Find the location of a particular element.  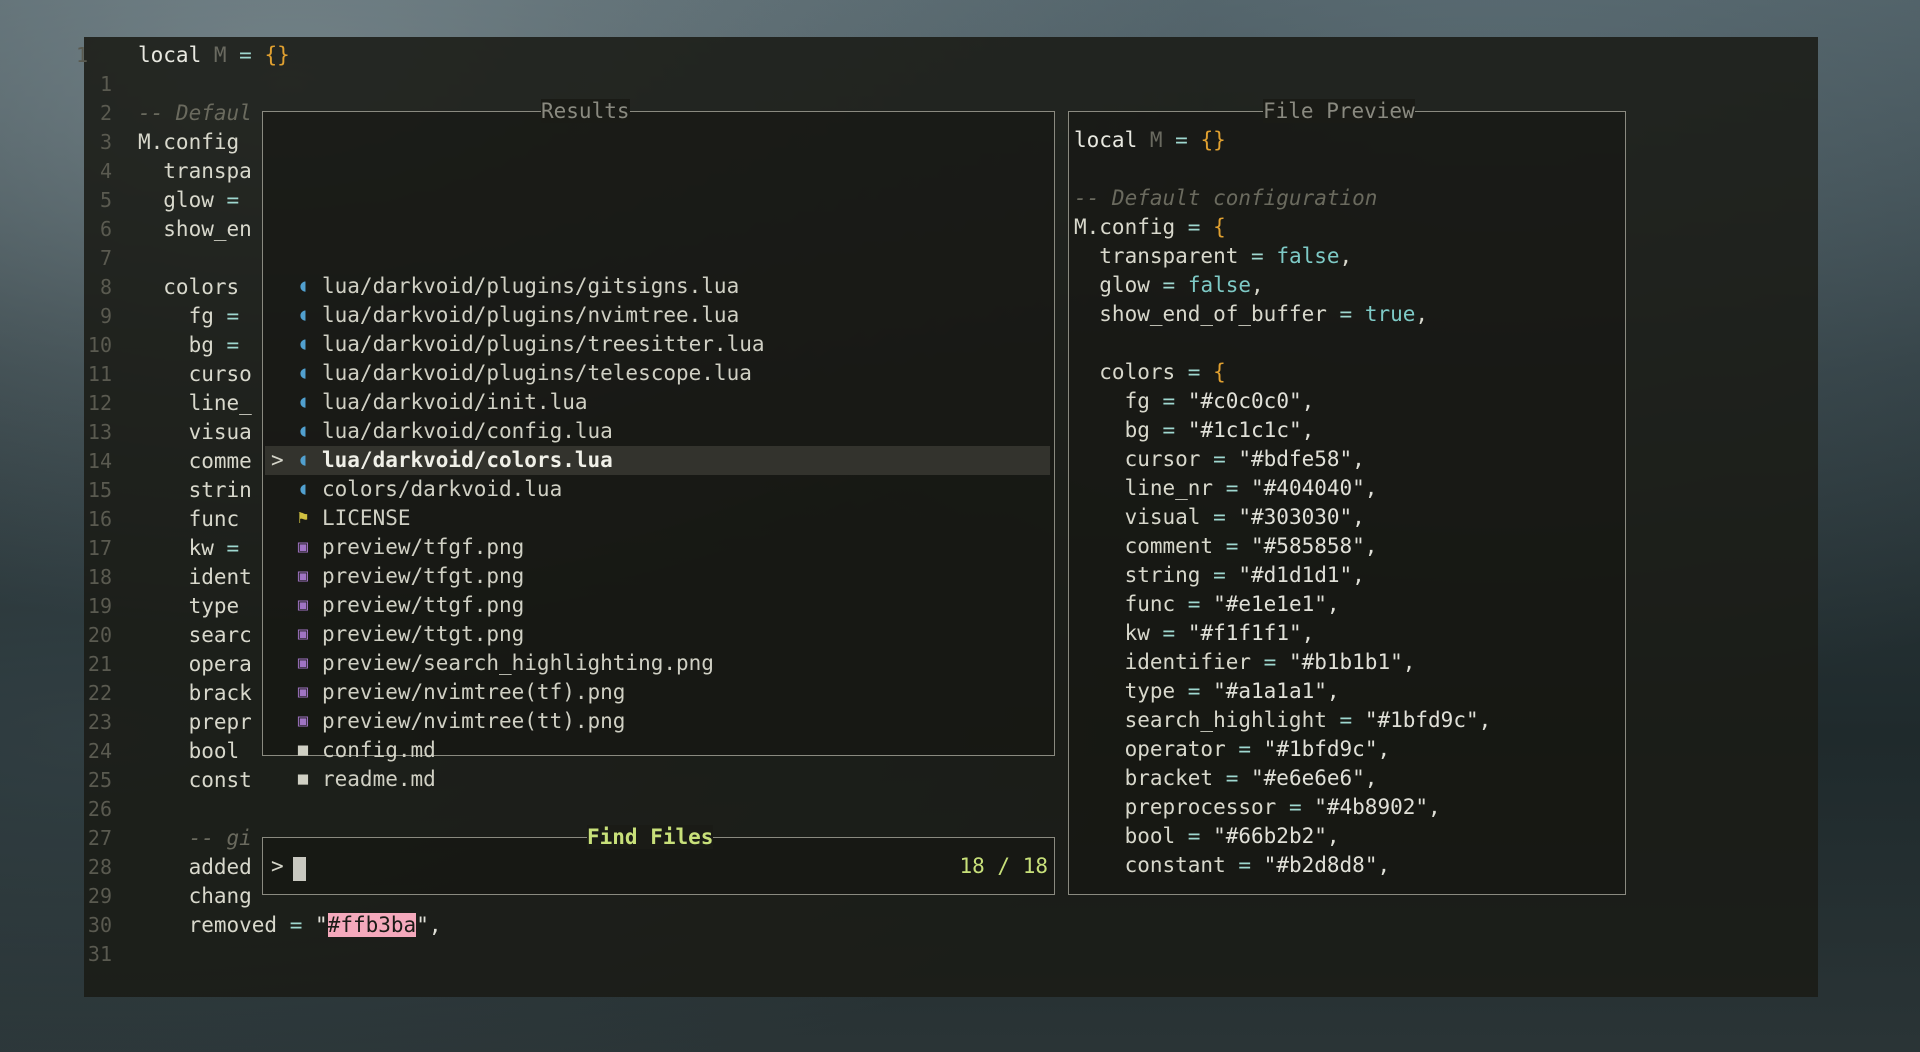

line-code: func is located at coordinates (189, 519).